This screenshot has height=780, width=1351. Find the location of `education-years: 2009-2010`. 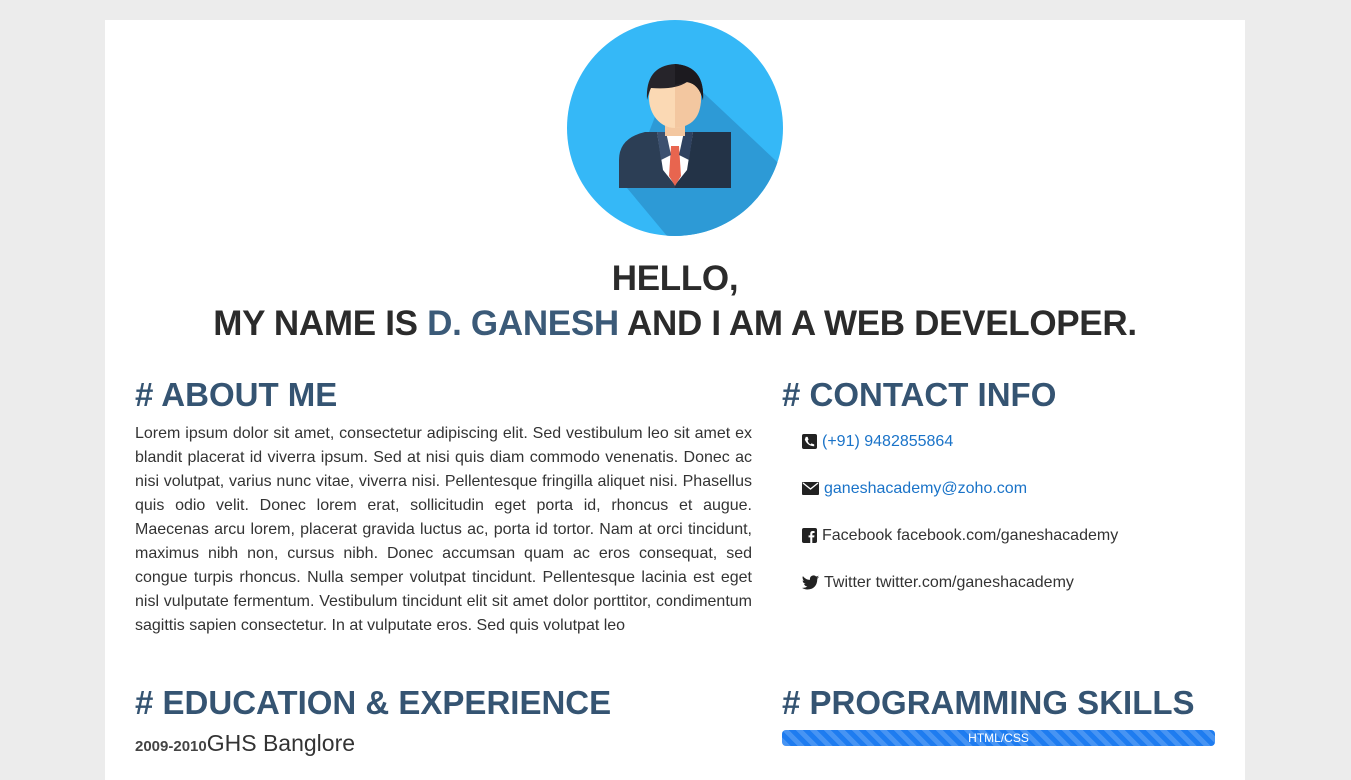

education-years: 2009-2010 is located at coordinates (171, 746).